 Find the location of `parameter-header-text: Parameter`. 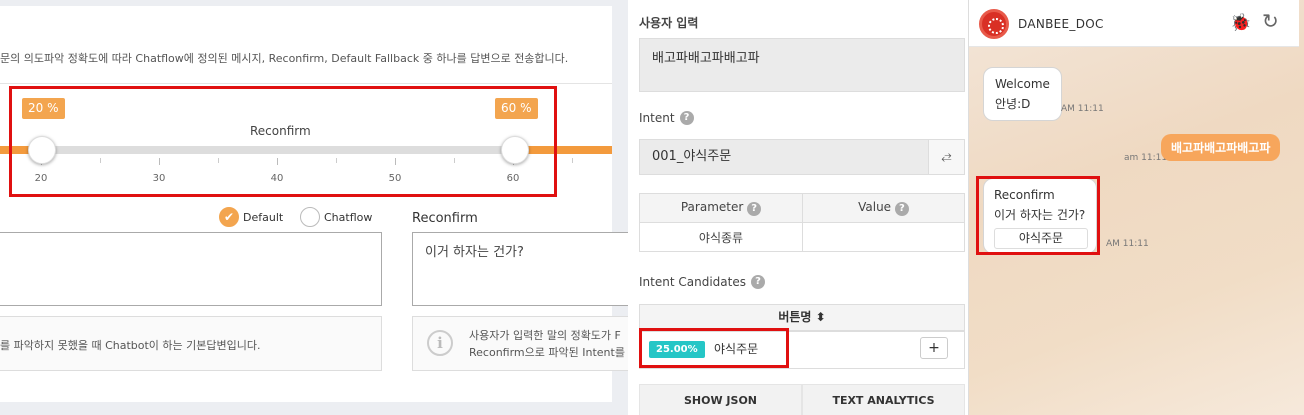

parameter-header-text: Parameter is located at coordinates (712, 207).